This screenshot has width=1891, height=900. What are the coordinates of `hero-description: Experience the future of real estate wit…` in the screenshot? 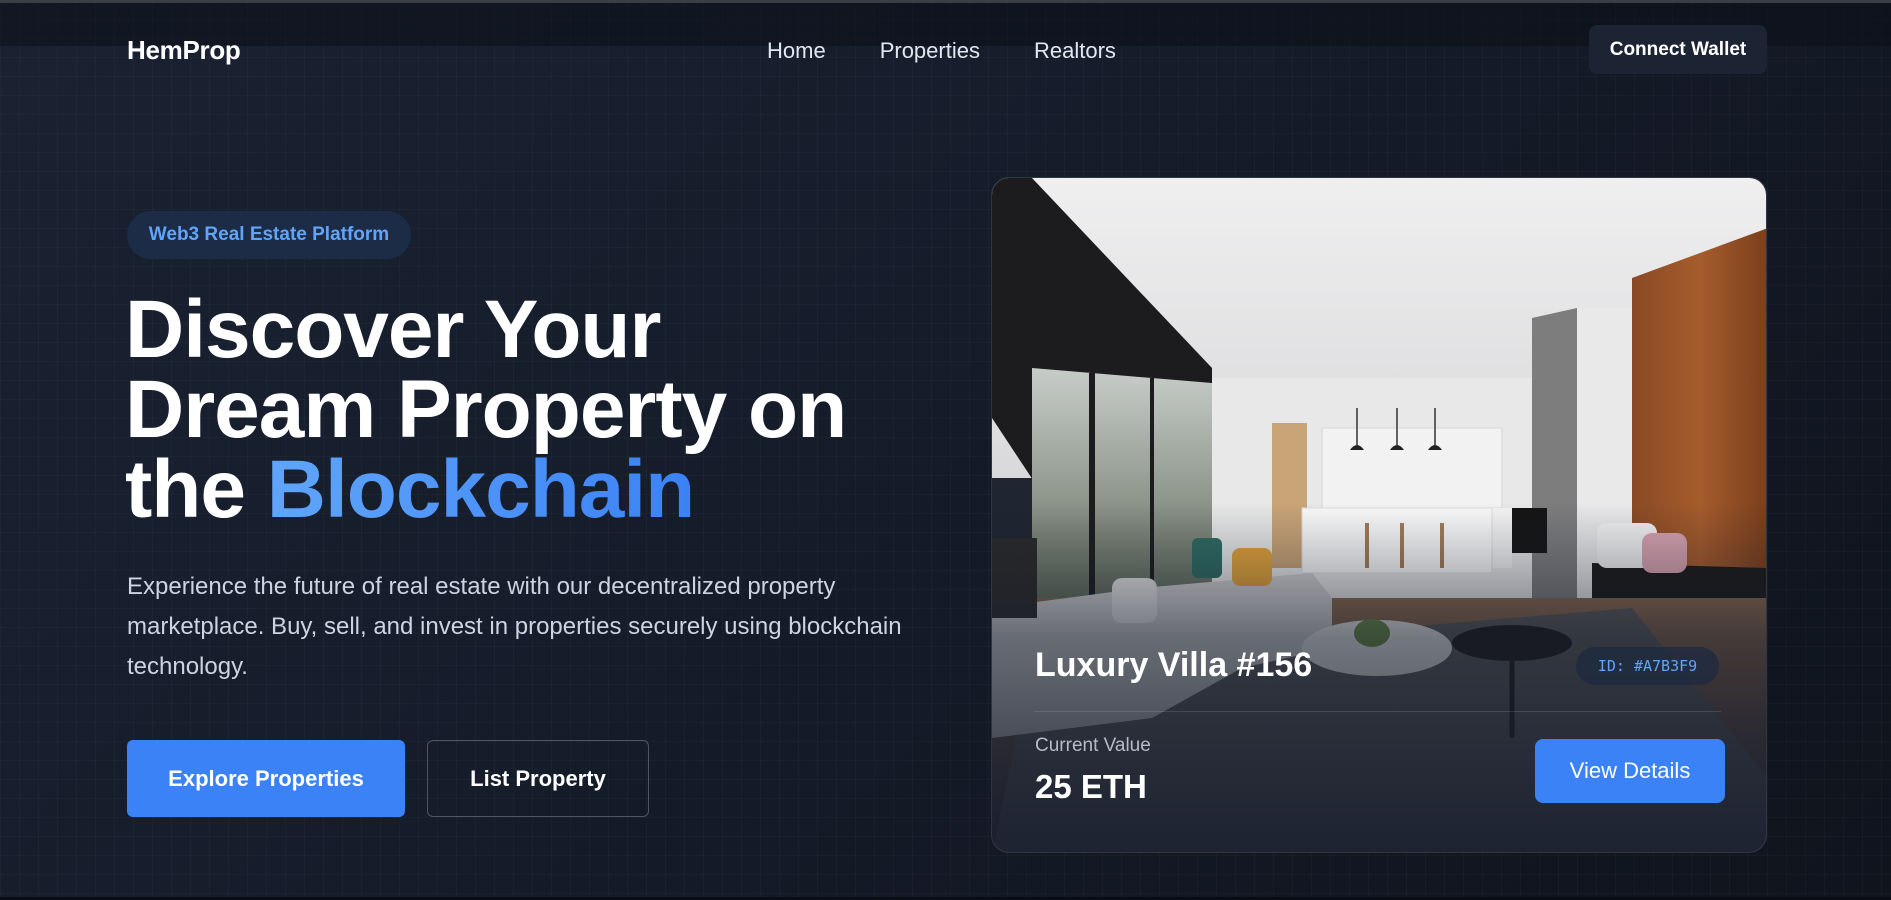 It's located at (514, 626).